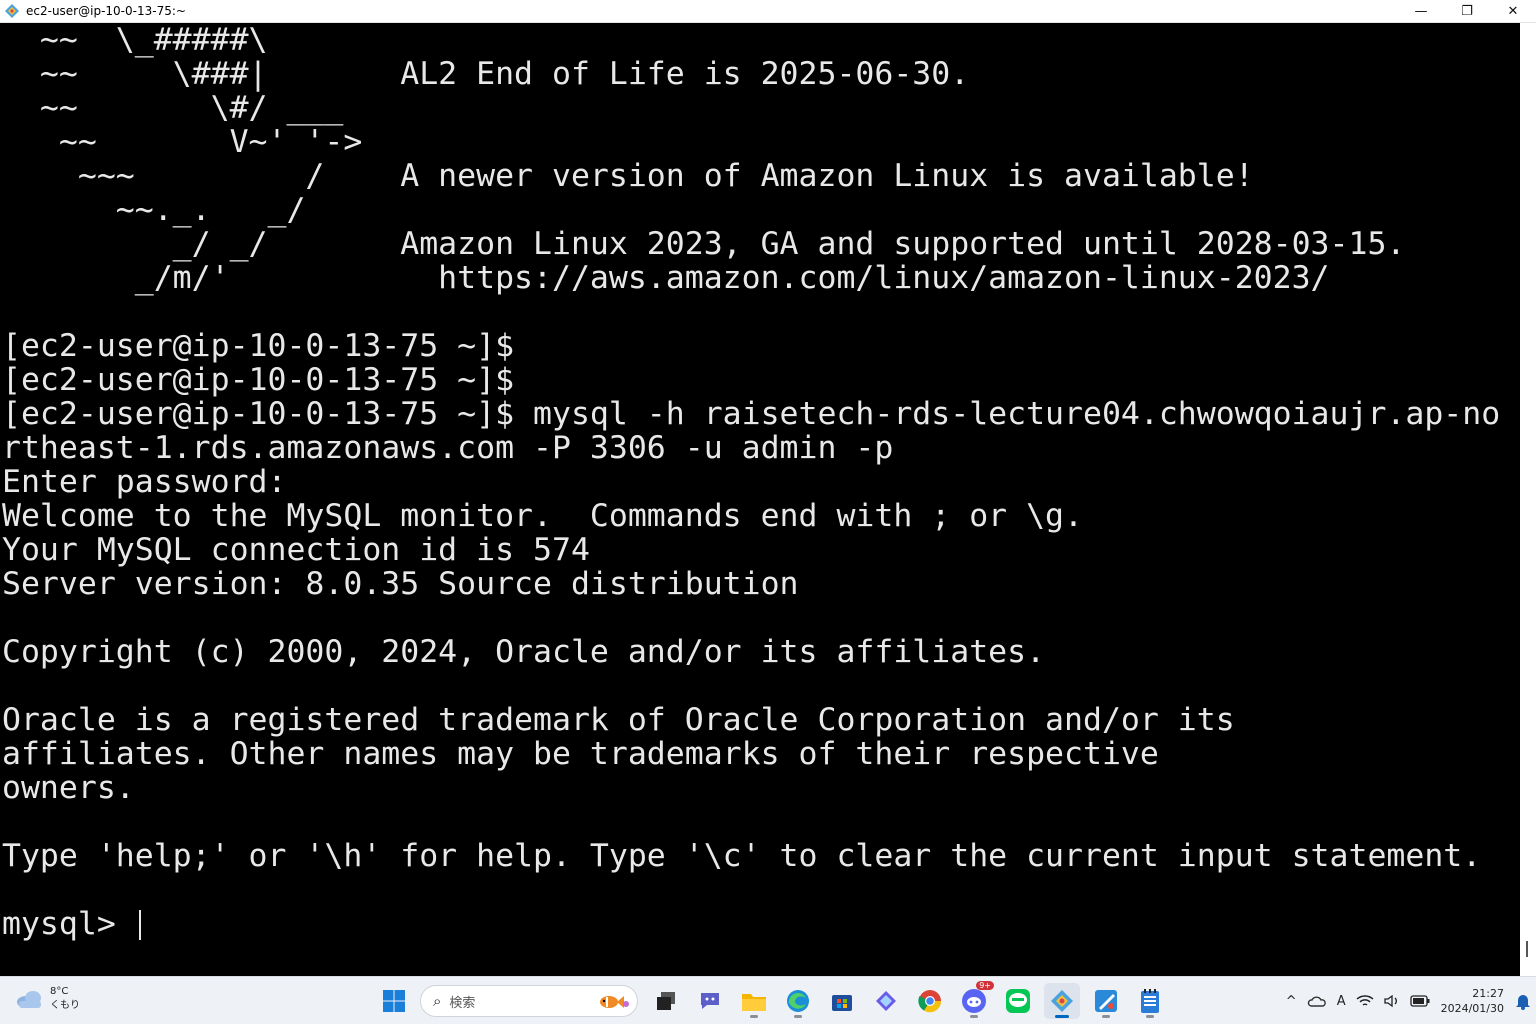  I want to click on taskbar-search: ⌕ 検索, so click(529, 1001).